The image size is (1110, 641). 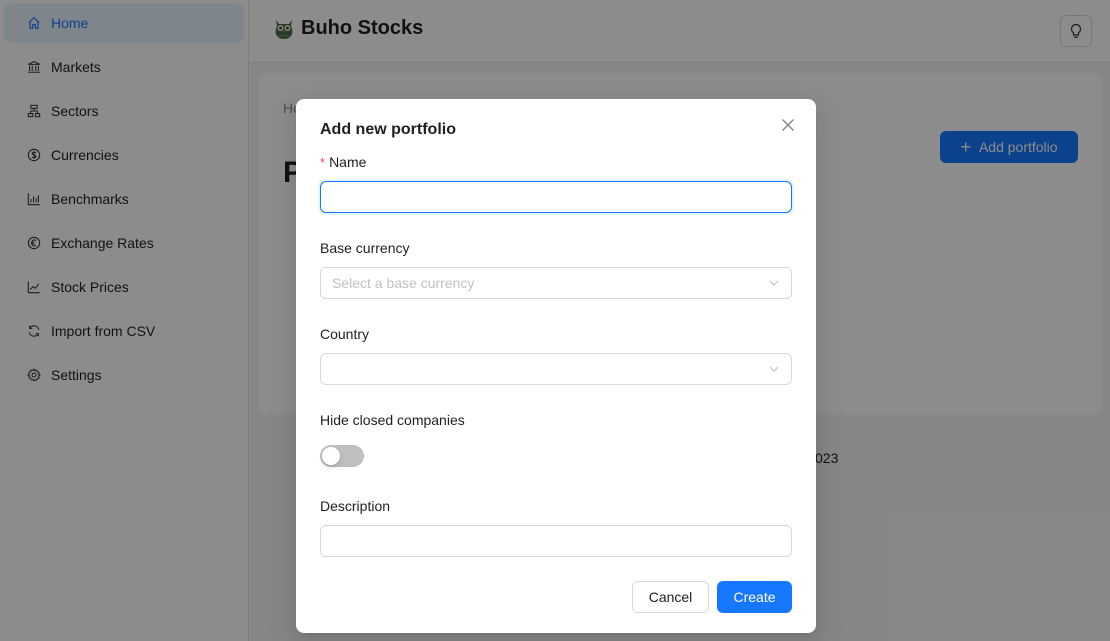 I want to click on name-input, so click(x=556, y=197).